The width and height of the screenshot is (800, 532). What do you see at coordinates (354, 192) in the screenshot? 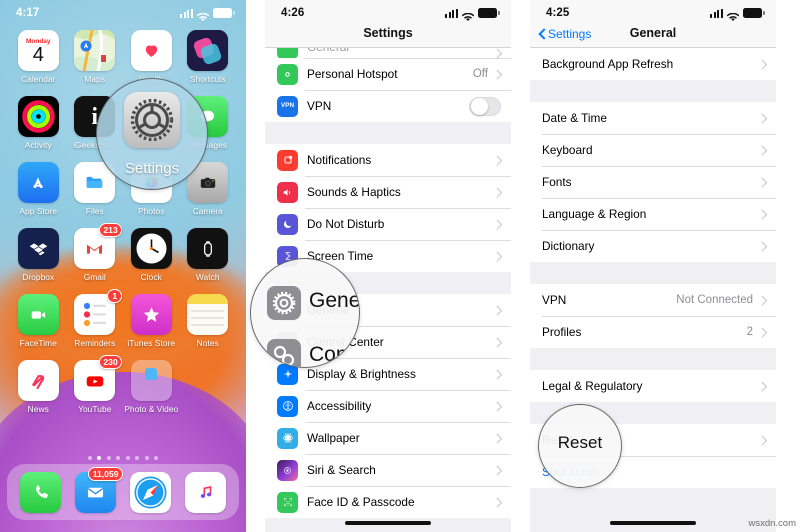
I see `row-label: Sounds & Haptics` at bounding box center [354, 192].